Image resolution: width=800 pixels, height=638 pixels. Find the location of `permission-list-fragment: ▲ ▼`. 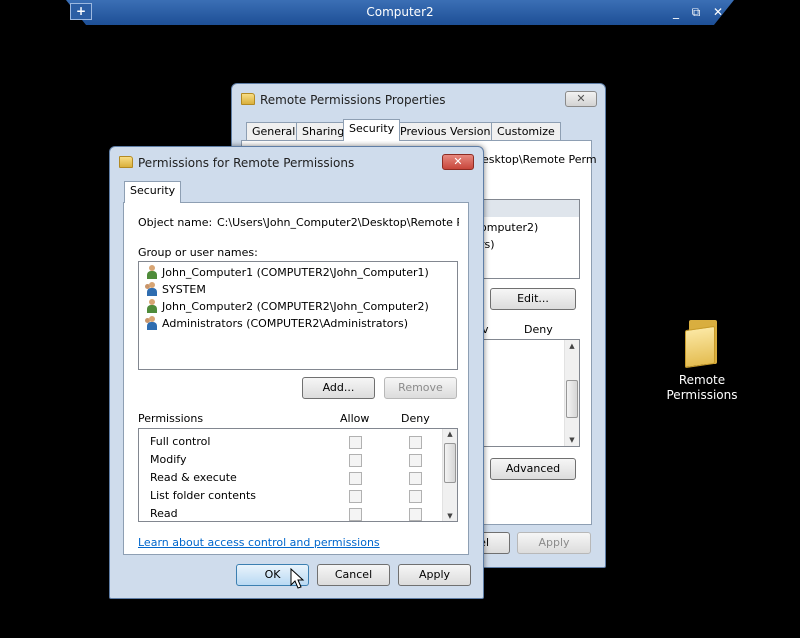

permission-list-fragment: ▲ ▼ is located at coordinates (526, 393).